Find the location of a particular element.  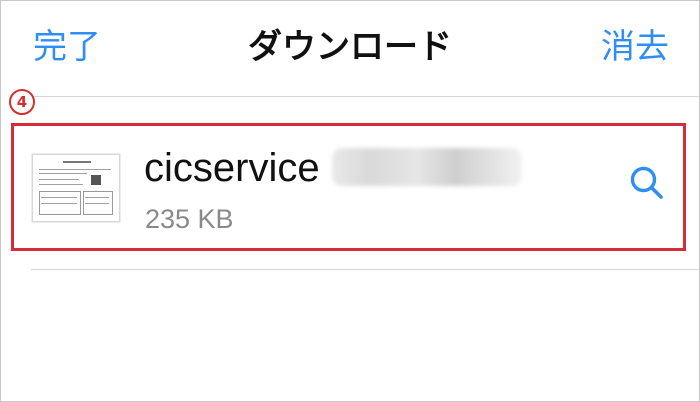

step-number-badge: 4 is located at coordinates (22, 102).